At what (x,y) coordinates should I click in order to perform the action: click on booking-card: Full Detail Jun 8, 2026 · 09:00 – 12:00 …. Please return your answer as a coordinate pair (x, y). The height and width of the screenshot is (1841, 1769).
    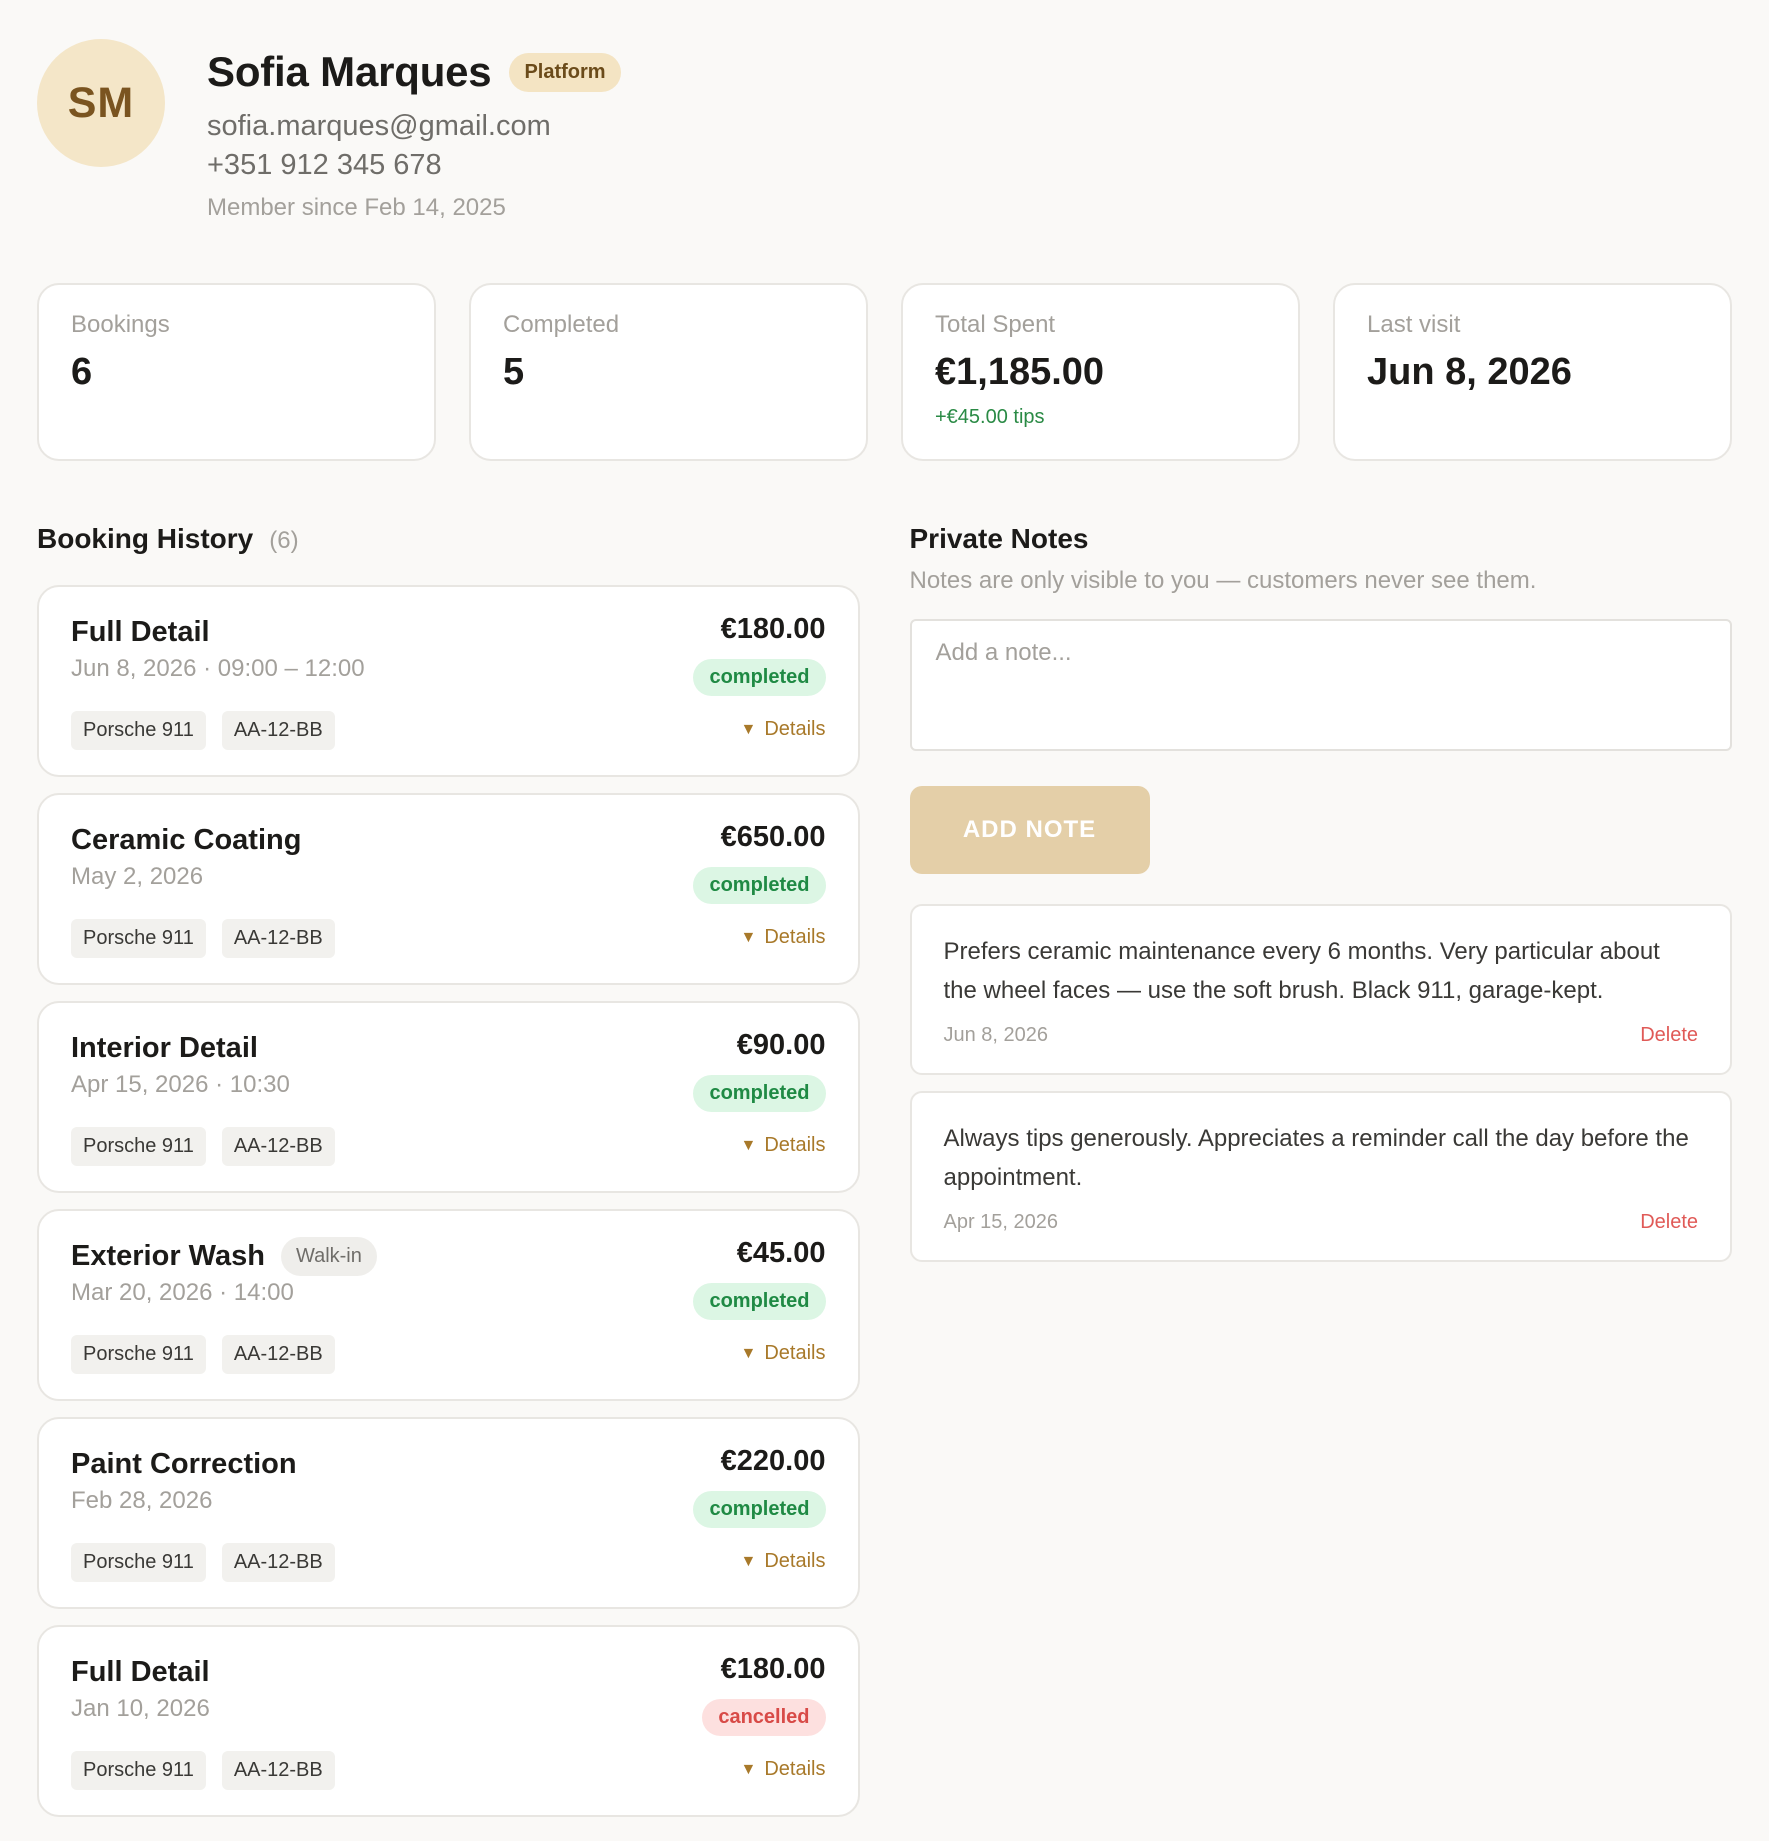
    Looking at the image, I should click on (448, 681).